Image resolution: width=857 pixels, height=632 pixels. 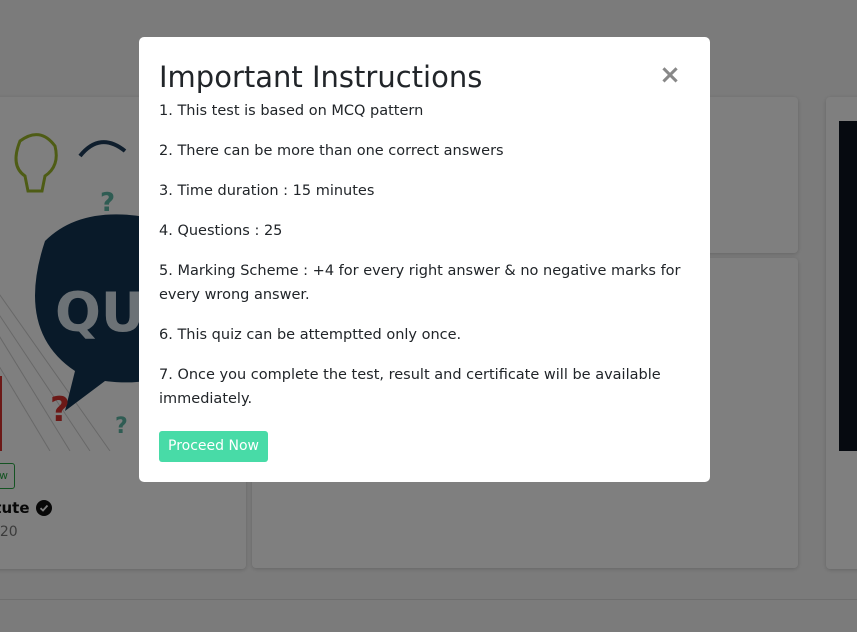 I want to click on modal-title: Important Instructions, so click(x=321, y=77).